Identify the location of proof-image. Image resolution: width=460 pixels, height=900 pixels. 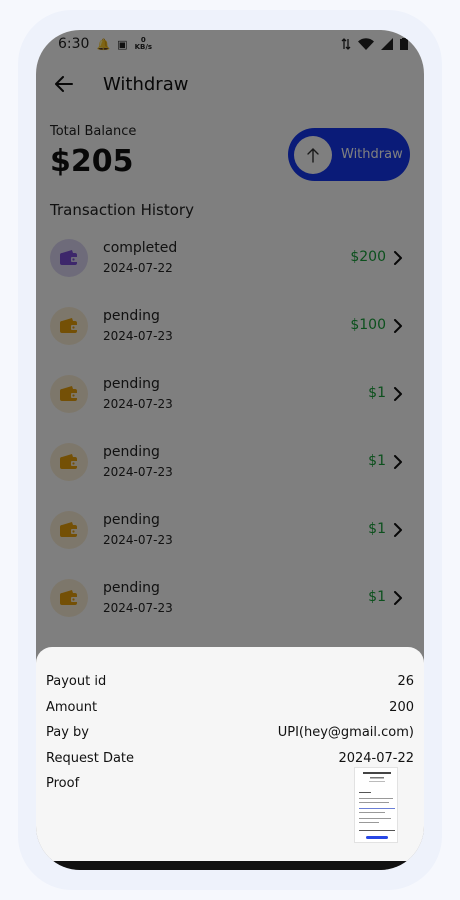
(376, 805).